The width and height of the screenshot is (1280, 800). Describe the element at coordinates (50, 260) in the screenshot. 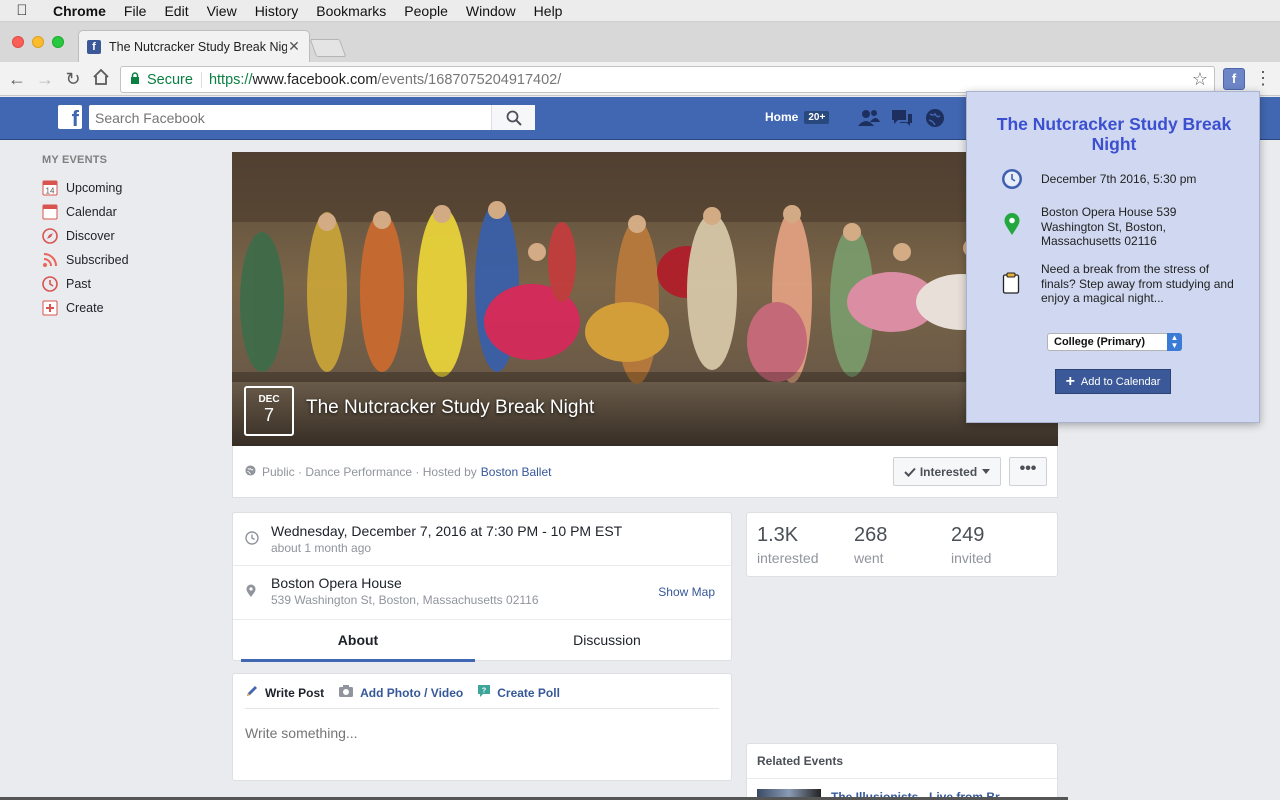

I see `rss-icon` at that location.